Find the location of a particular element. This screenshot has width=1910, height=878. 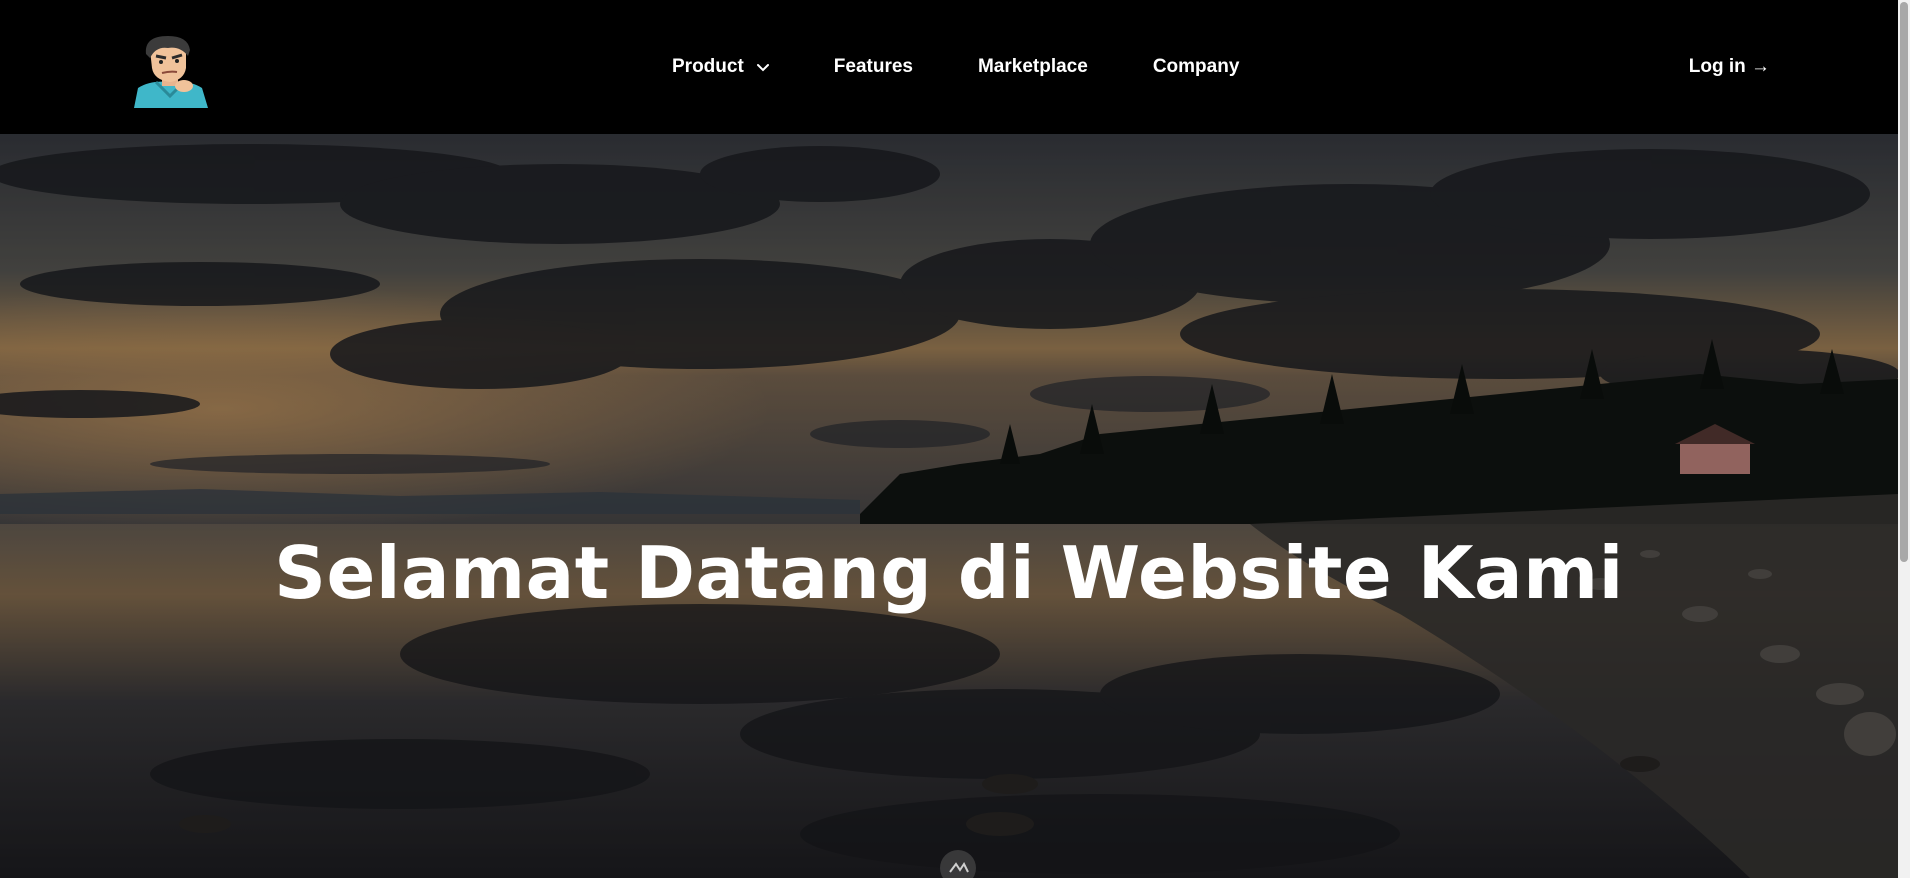

scroll-down-button is located at coordinates (958, 864).